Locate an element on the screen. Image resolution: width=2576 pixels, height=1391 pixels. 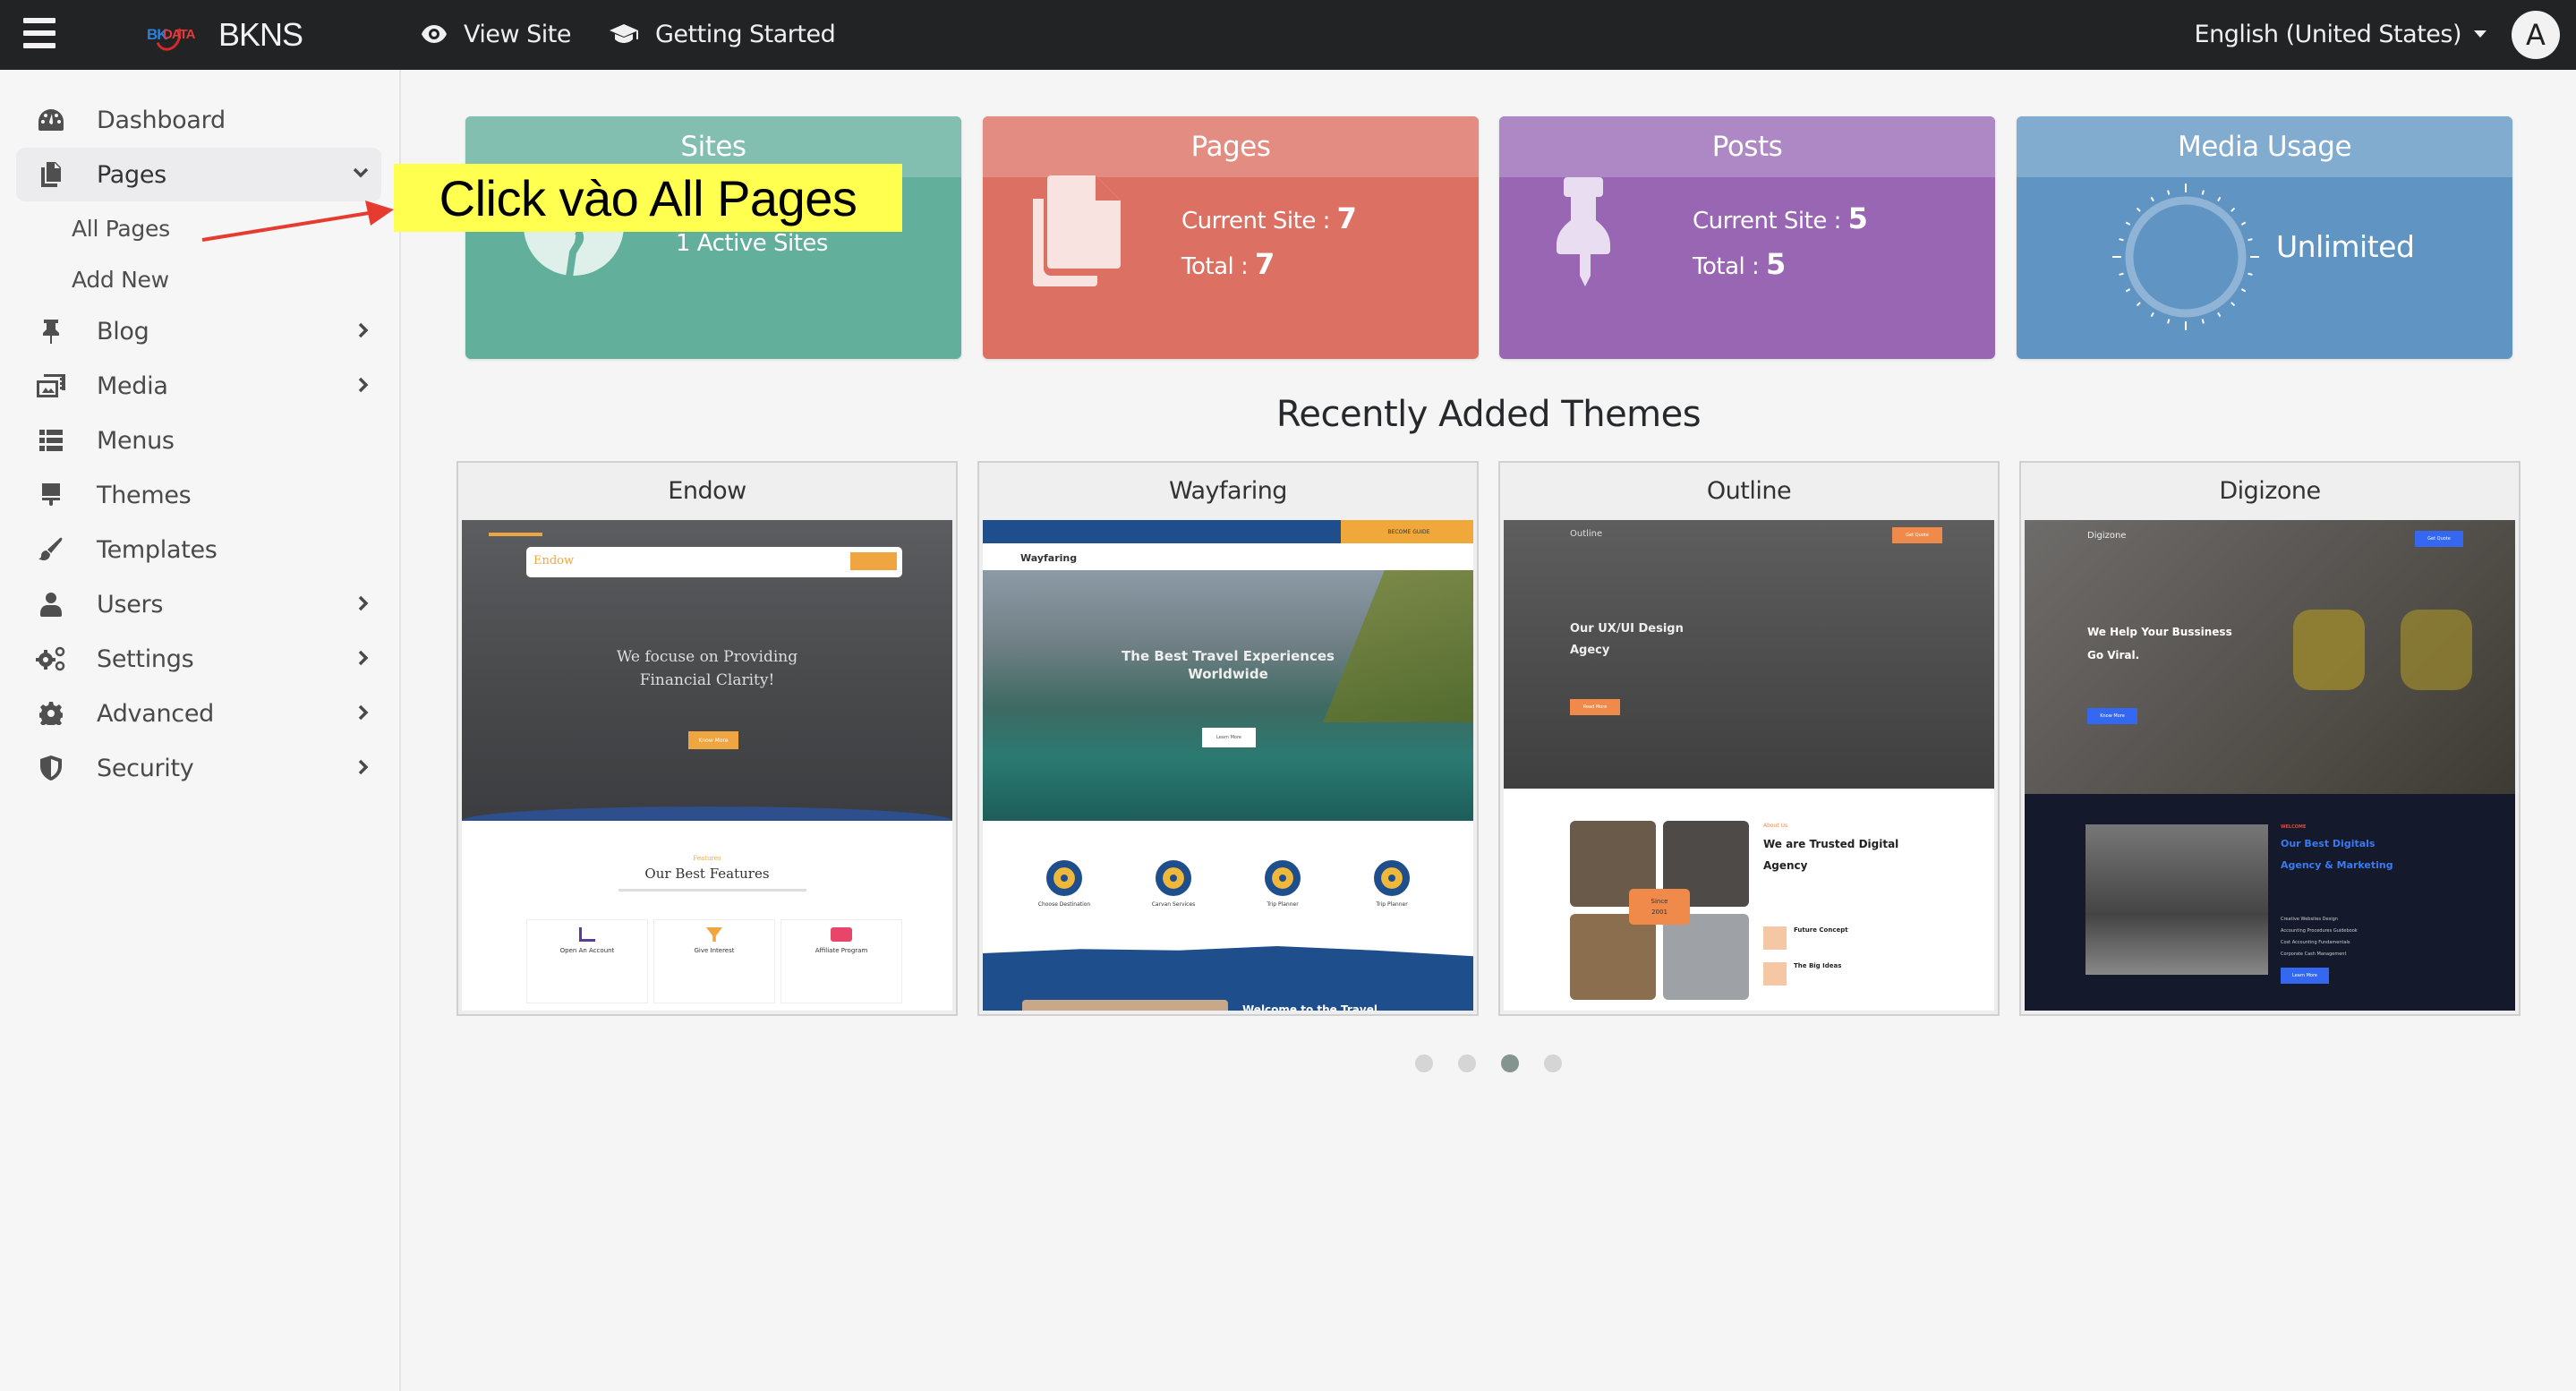
user-avatar: A is located at coordinates (2536, 35).